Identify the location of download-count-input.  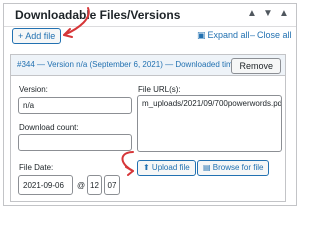
(75, 142).